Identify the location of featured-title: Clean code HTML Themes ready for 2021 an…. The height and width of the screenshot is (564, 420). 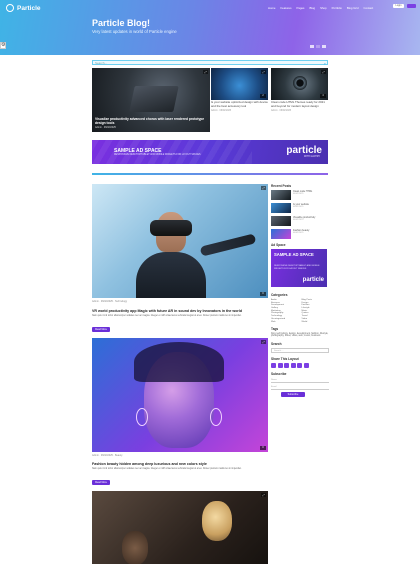
(298, 104).